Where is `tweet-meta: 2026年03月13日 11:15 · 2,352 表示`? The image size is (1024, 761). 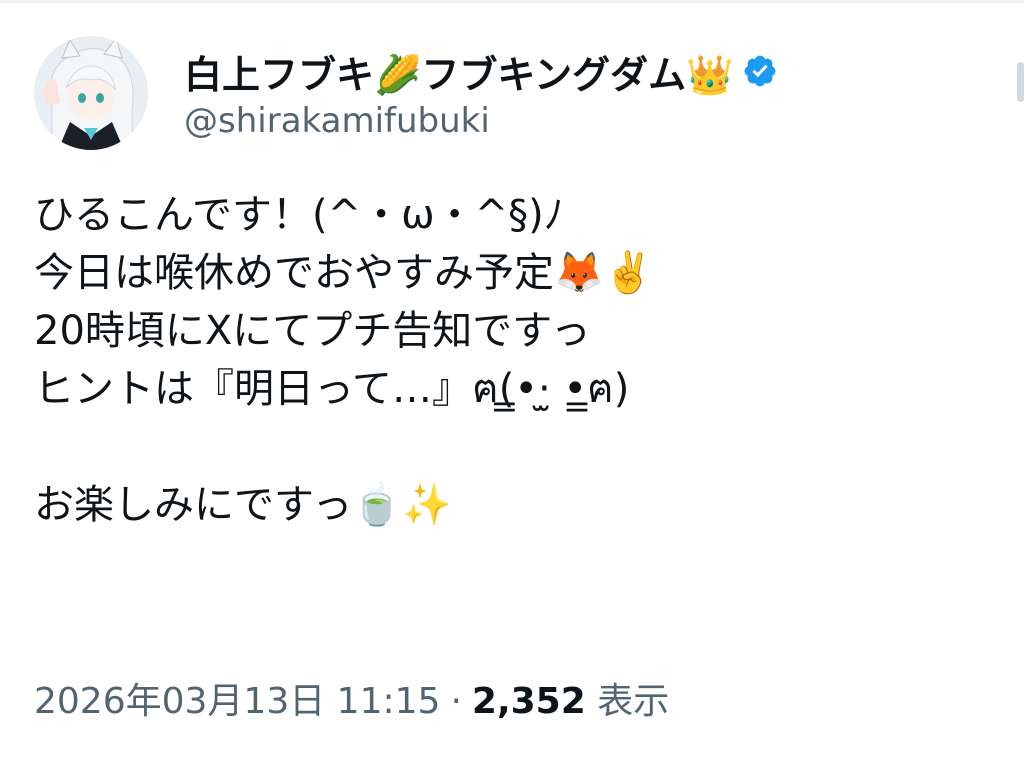
tweet-meta: 2026年03月13日 11:15 · 2,352 表示 is located at coordinates (351, 698).